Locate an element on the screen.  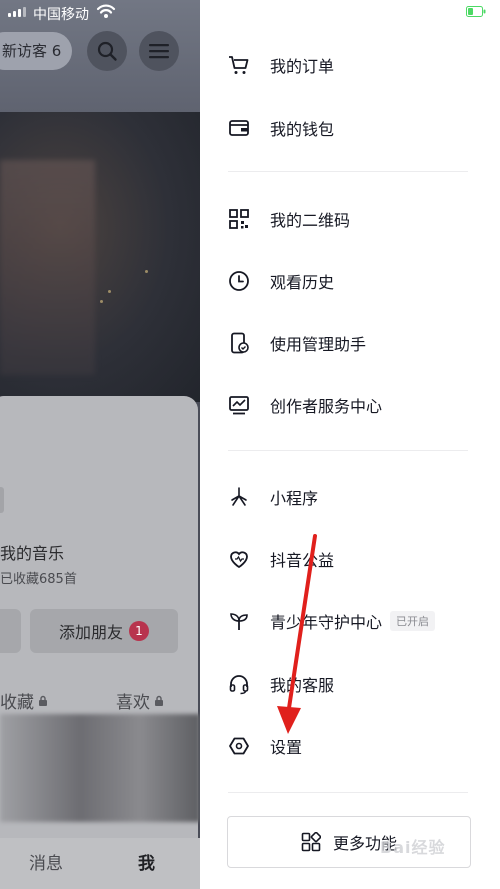
annotation-arrow is located at coordinates (297, 634).